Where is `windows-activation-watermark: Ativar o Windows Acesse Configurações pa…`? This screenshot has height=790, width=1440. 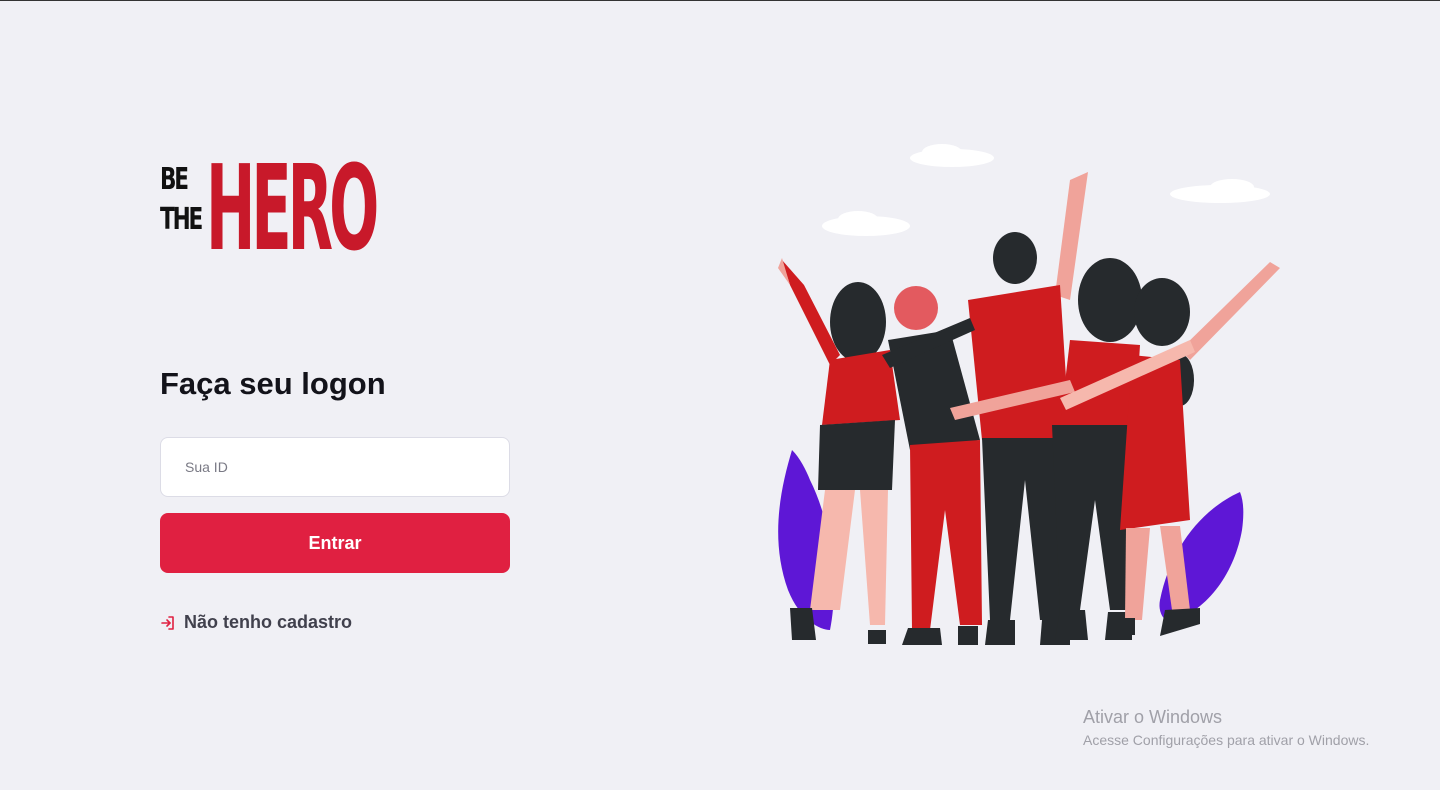
windows-activation-watermark: Ativar o Windows Acesse Configurações pa… is located at coordinates (1226, 728).